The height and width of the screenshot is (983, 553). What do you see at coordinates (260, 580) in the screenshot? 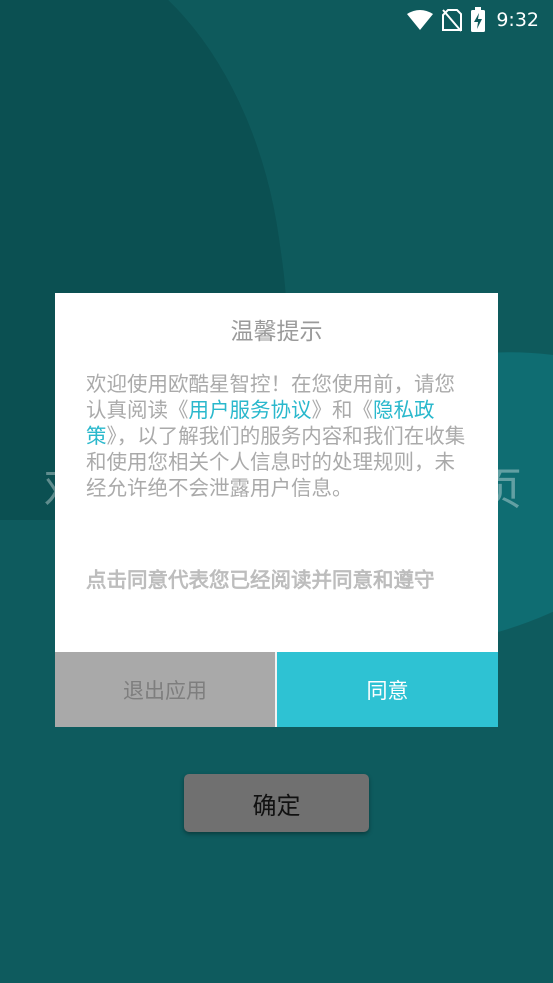
I see `dialog-consent-note: 点击同意代表您已经阅读并同意和遵守` at bounding box center [260, 580].